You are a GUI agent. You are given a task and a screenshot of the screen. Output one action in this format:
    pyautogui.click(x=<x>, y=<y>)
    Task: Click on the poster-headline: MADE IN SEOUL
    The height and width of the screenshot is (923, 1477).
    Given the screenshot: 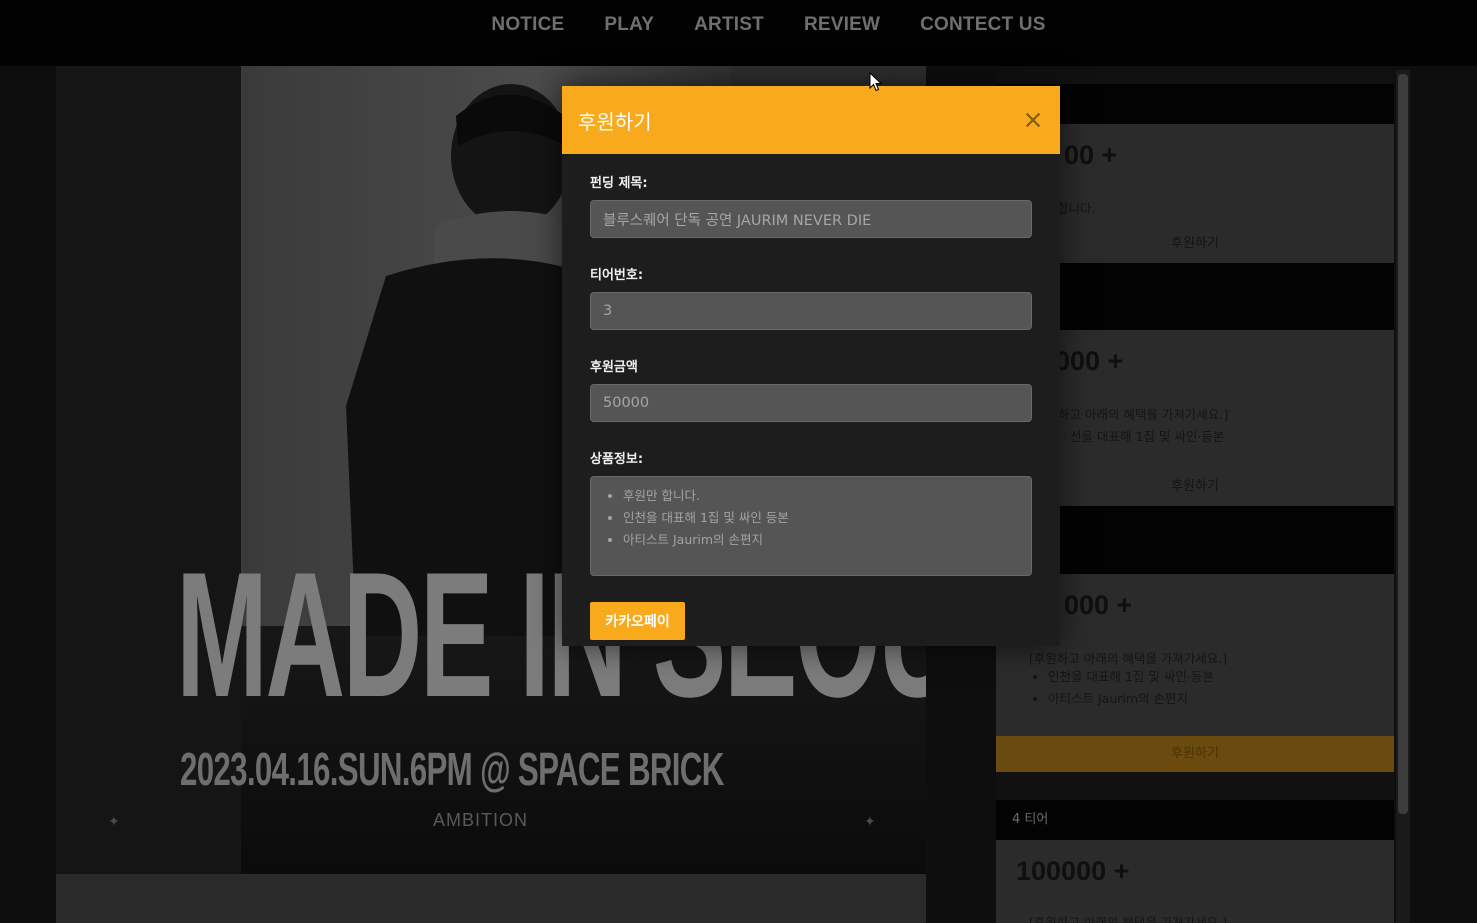 What is the action you would take?
    pyautogui.click(x=551, y=634)
    